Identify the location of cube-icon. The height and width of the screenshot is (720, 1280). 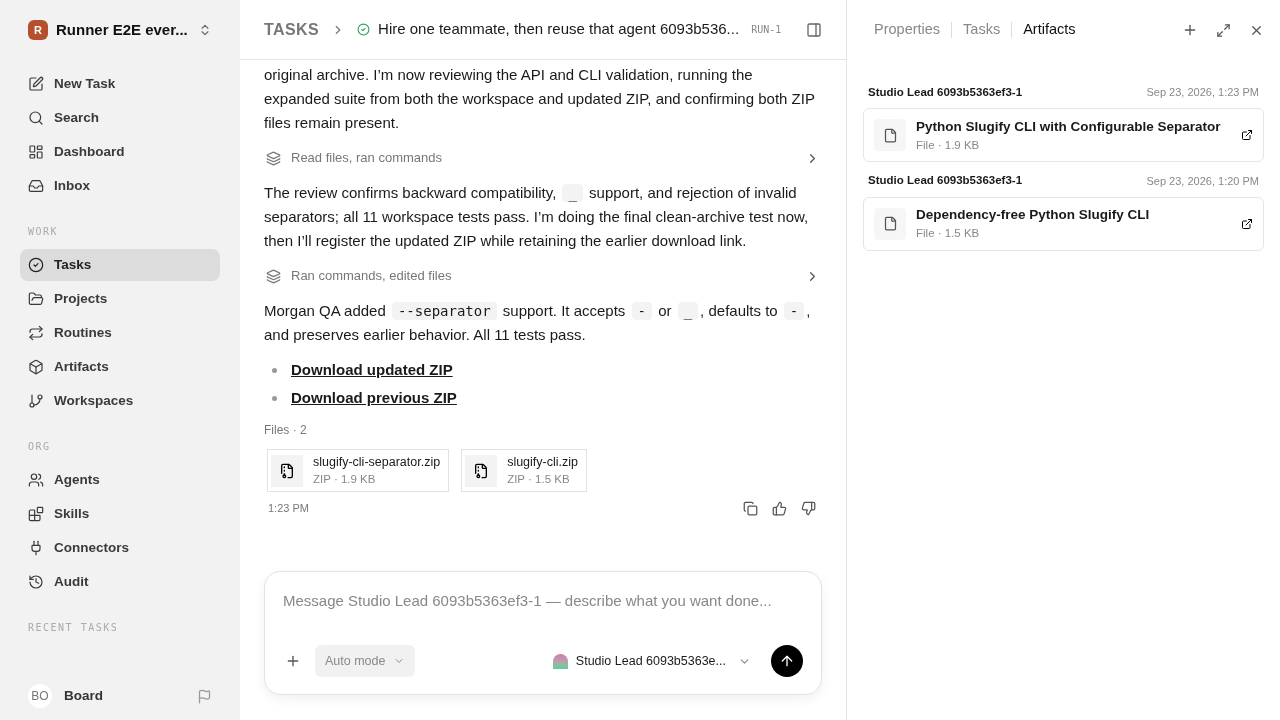
(36, 367).